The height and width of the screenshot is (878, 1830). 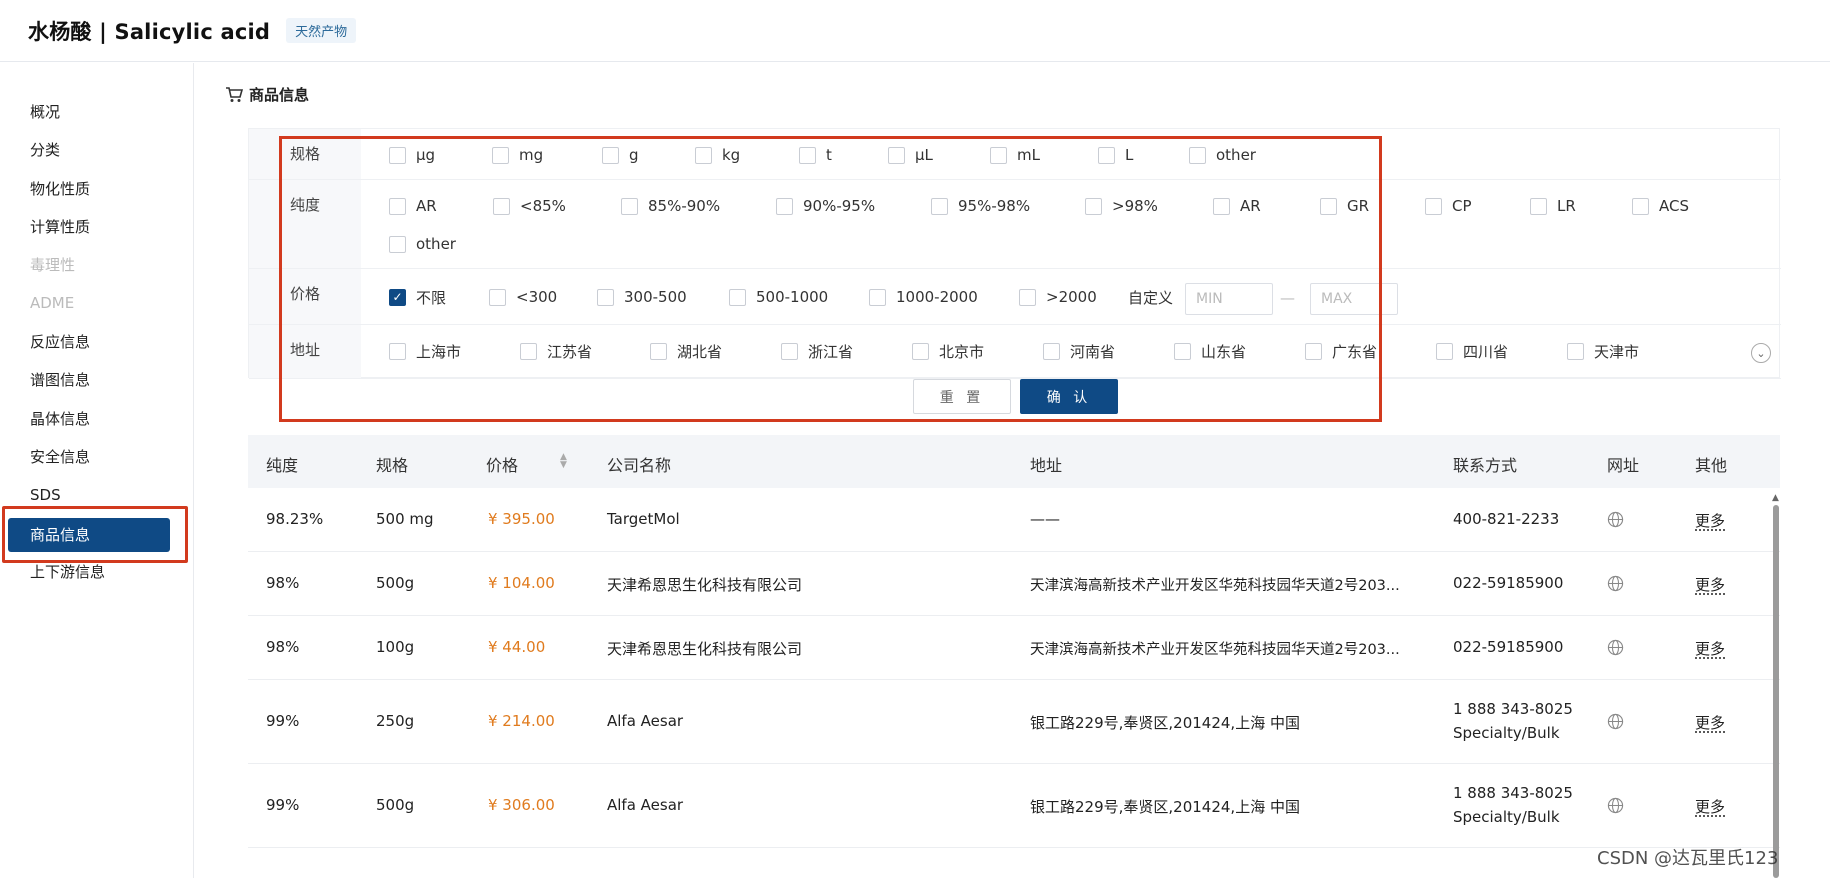 What do you see at coordinates (529, 206) in the screenshot?
I see `purity-option: <85%` at bounding box center [529, 206].